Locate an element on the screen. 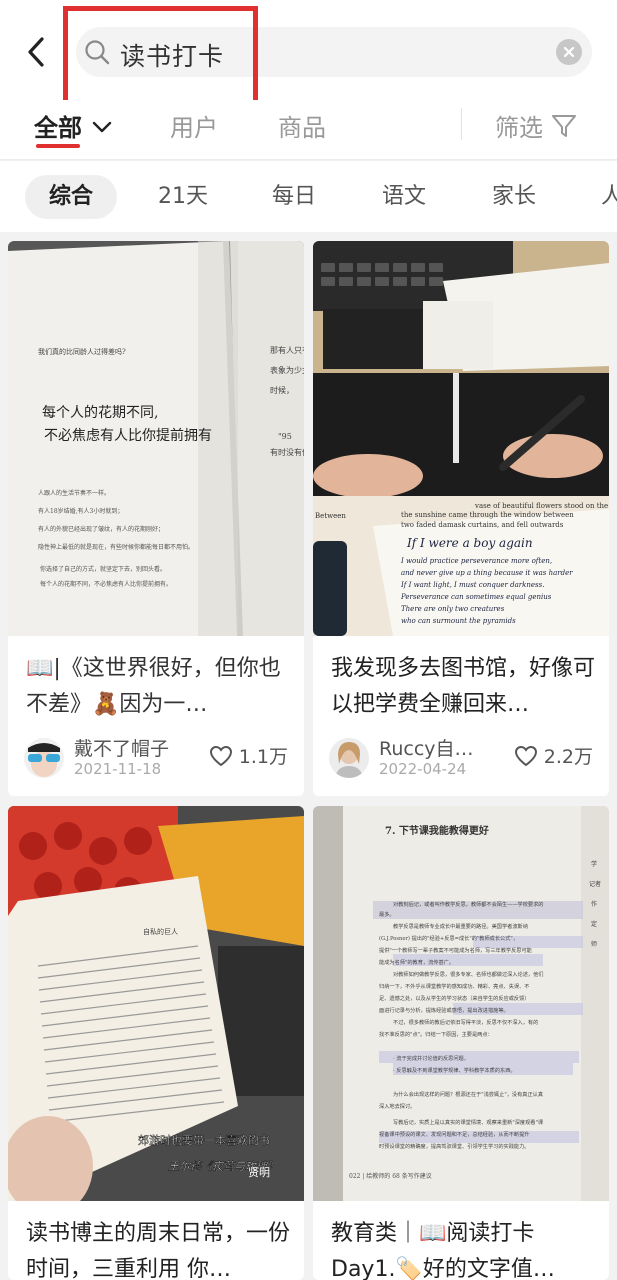 Image resolution: width=617 pixels, height=1280 pixels. close-icon is located at coordinates (569, 52).